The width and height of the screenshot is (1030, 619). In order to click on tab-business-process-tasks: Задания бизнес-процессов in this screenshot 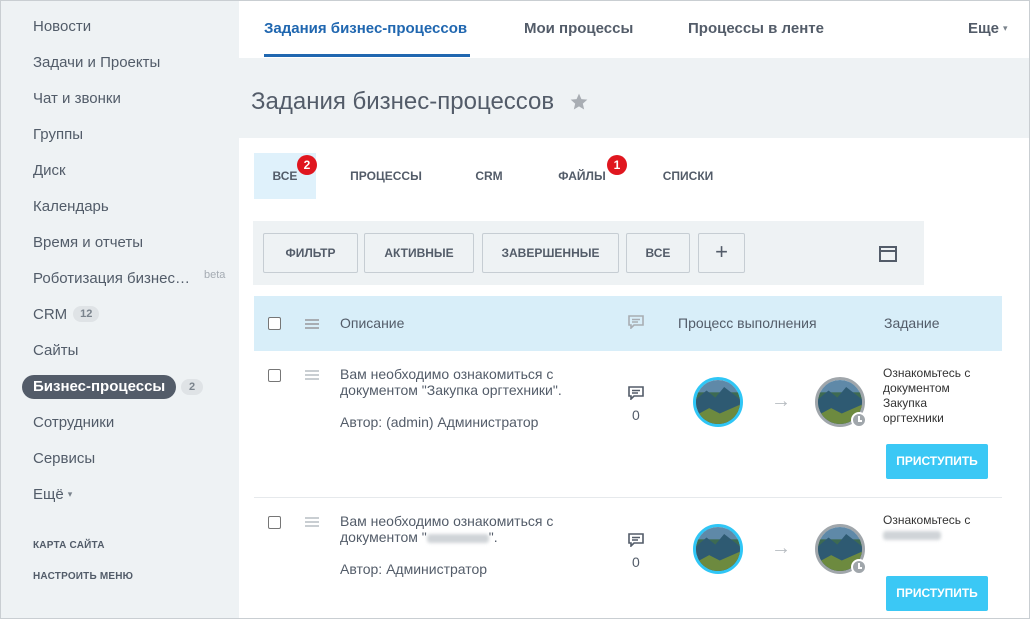, I will do `click(365, 28)`.